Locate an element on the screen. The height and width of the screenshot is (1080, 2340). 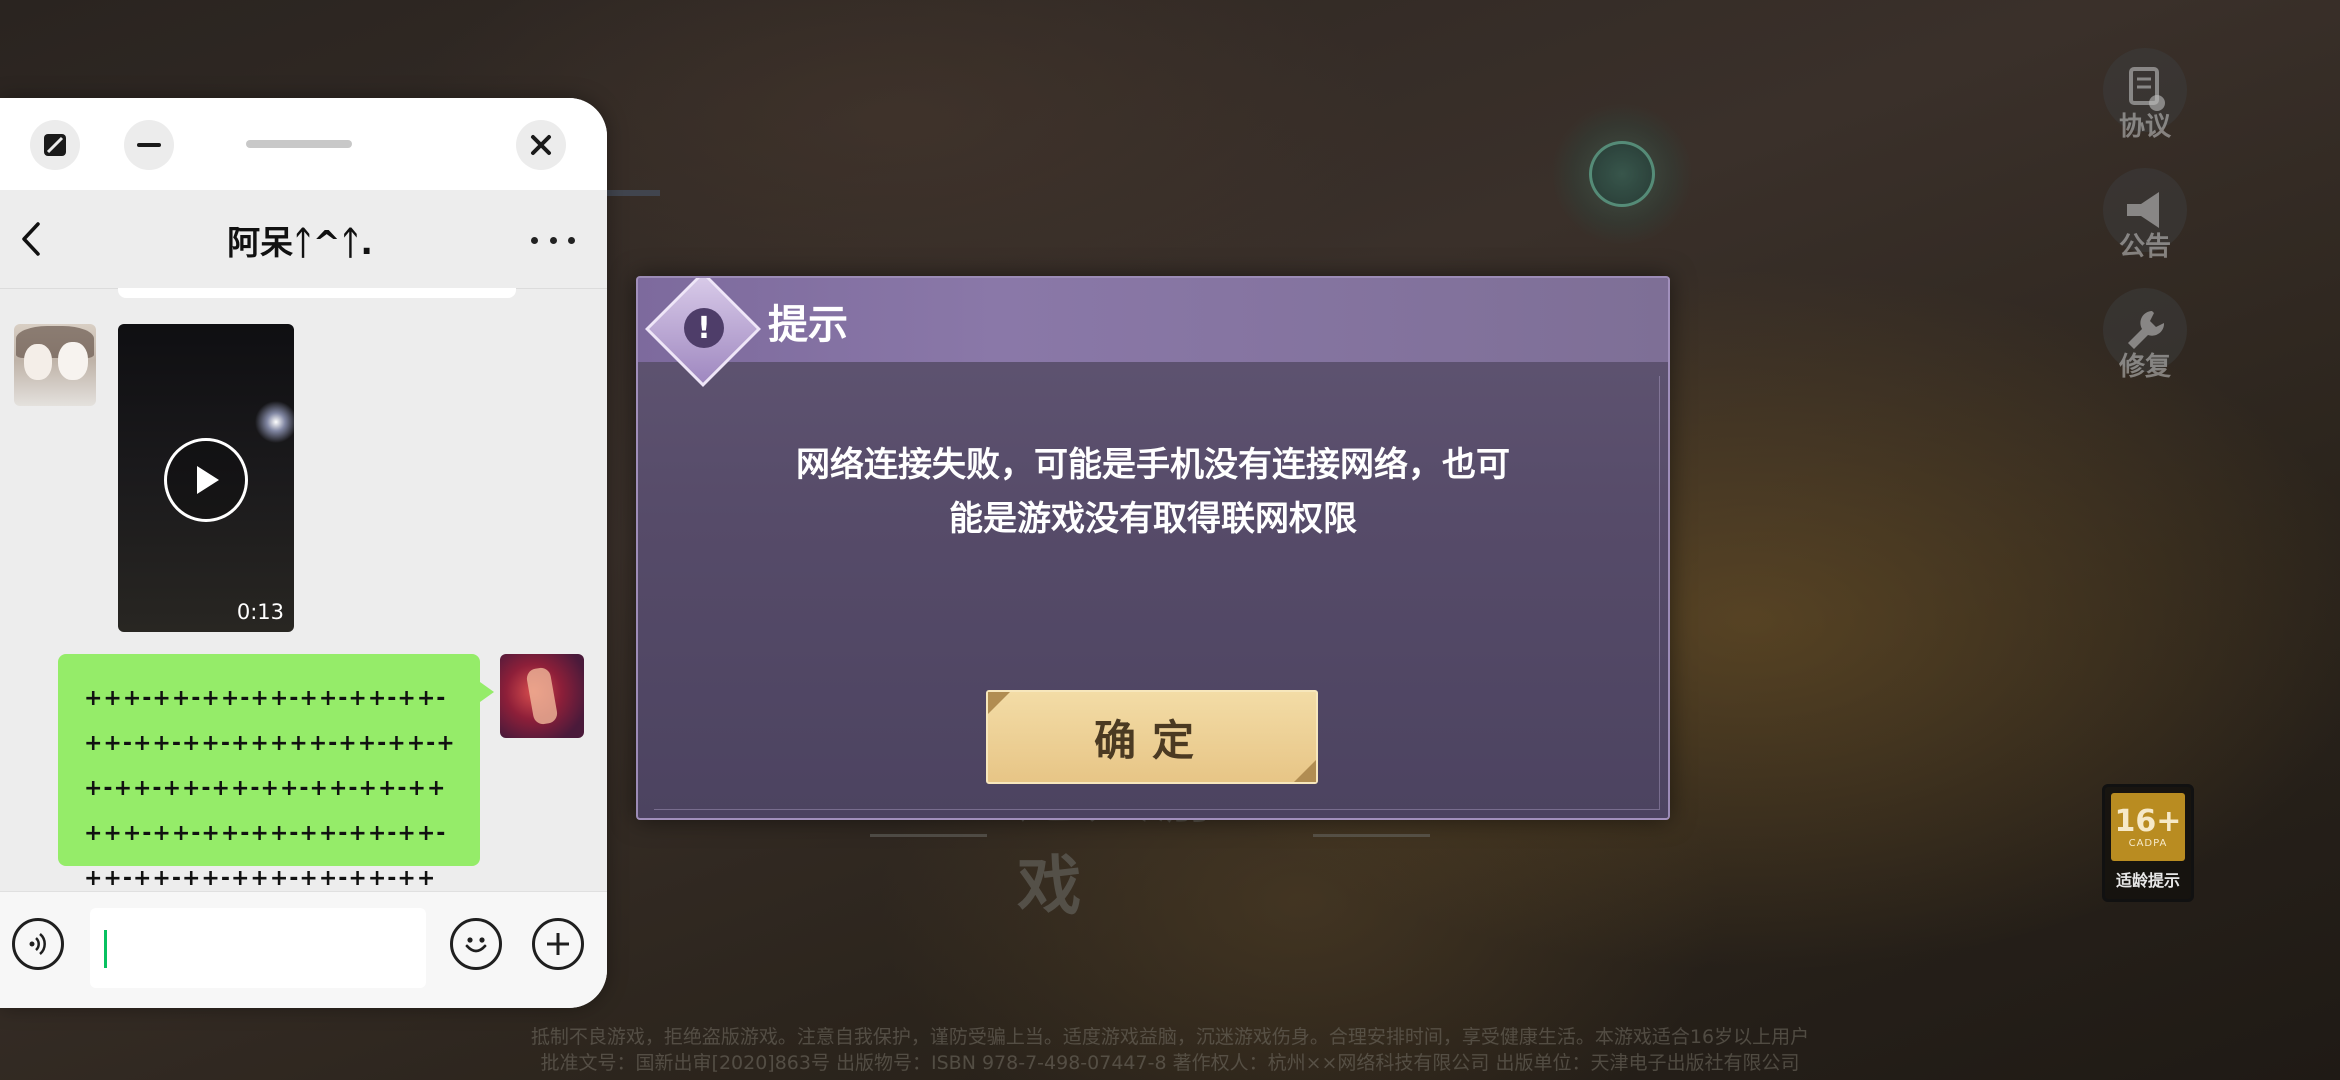
close-icon is located at coordinates (541, 145).